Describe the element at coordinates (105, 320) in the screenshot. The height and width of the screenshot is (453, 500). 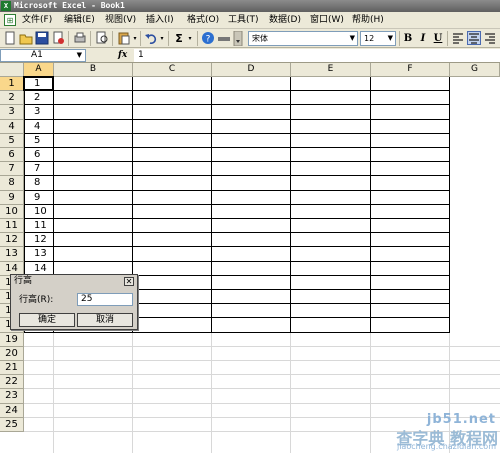
I see `cancel-button: 取消` at that location.